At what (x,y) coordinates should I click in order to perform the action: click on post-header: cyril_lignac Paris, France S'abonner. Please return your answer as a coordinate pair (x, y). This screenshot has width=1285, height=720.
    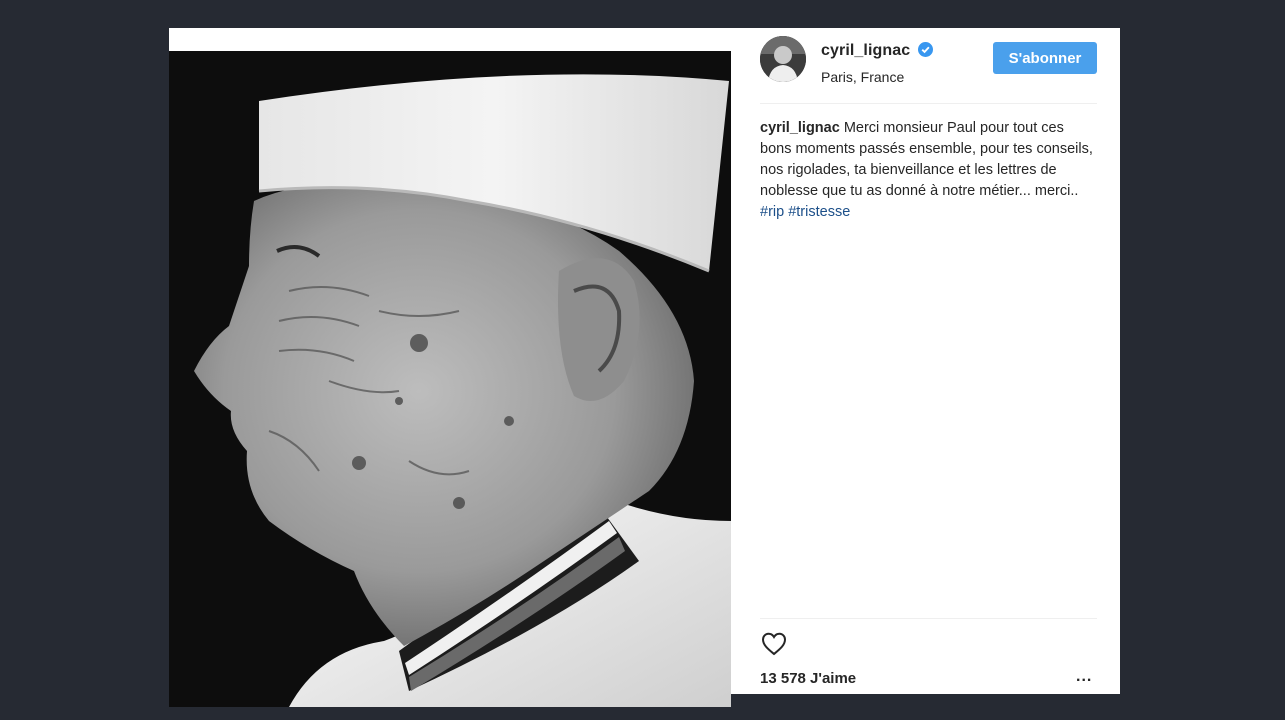
    Looking at the image, I should click on (928, 66).